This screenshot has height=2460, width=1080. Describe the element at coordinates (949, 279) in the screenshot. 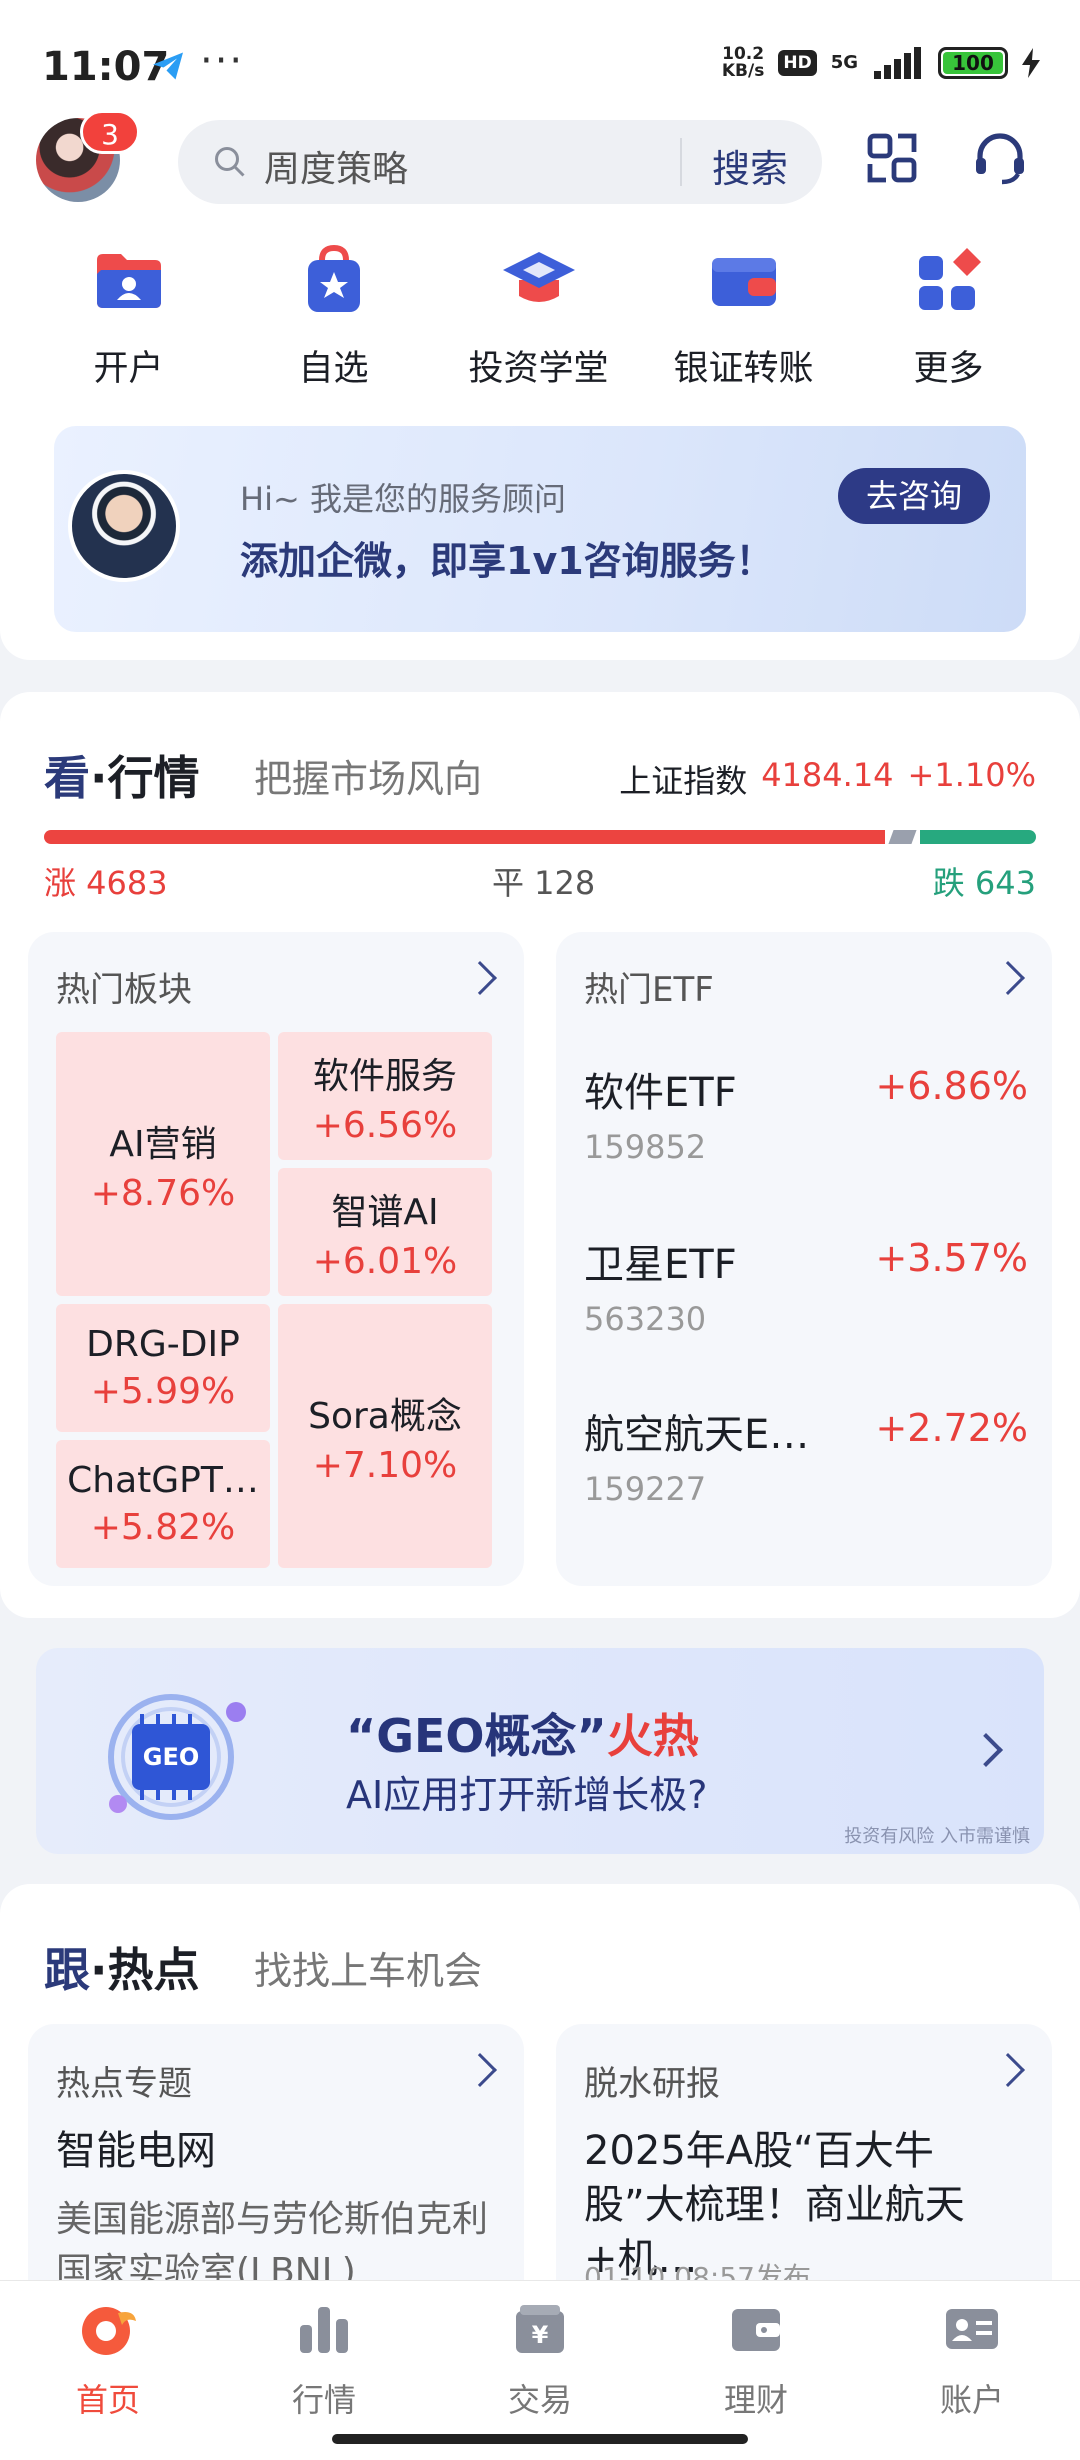

I see `grid-more-icon` at that location.